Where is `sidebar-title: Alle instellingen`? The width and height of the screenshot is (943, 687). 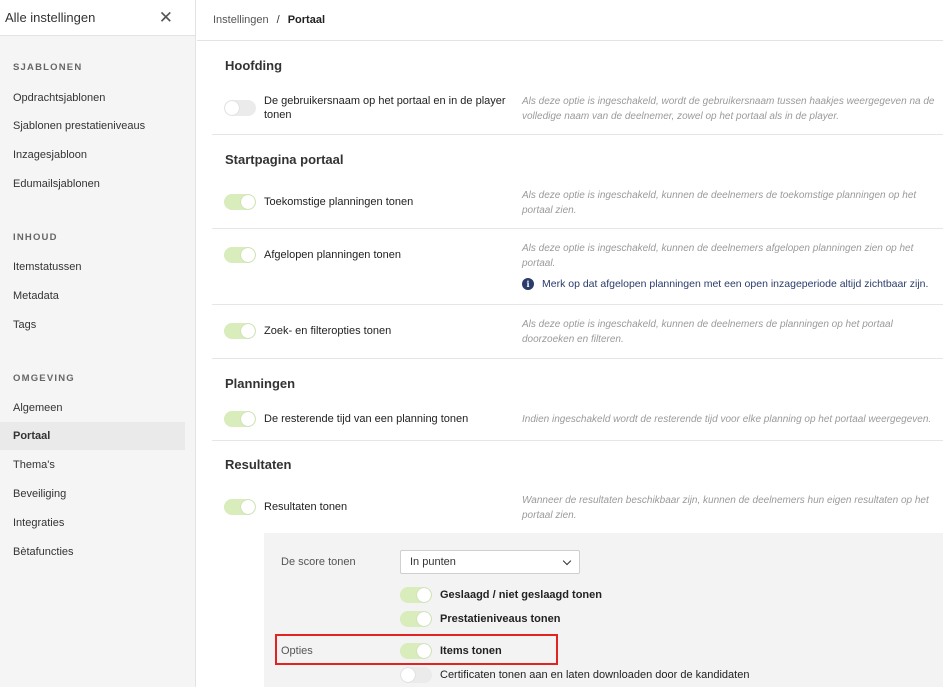 sidebar-title: Alle instellingen is located at coordinates (50, 17).